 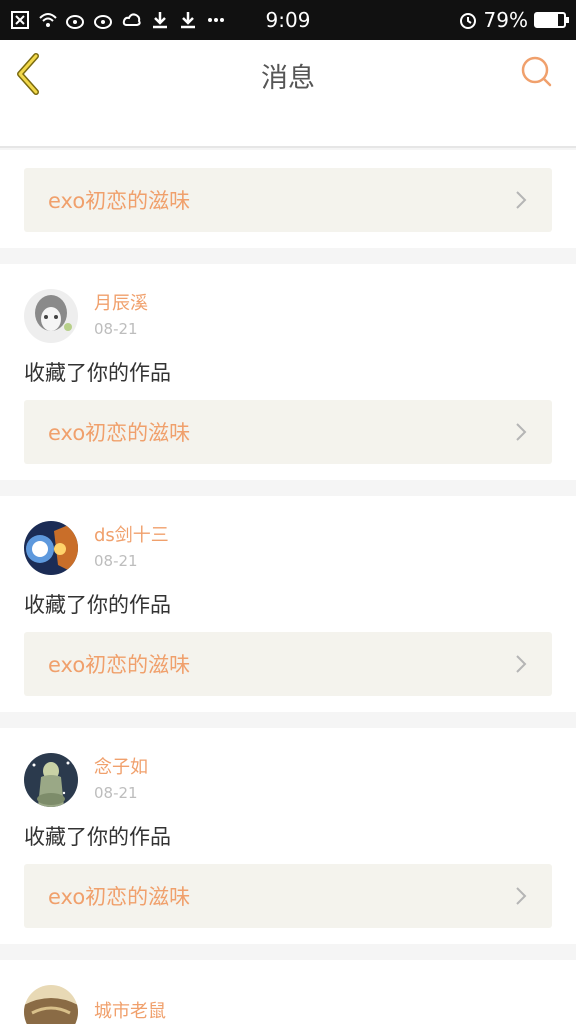 What do you see at coordinates (288, 548) in the screenshot?
I see `message-header: ds剑十三 08-21` at bounding box center [288, 548].